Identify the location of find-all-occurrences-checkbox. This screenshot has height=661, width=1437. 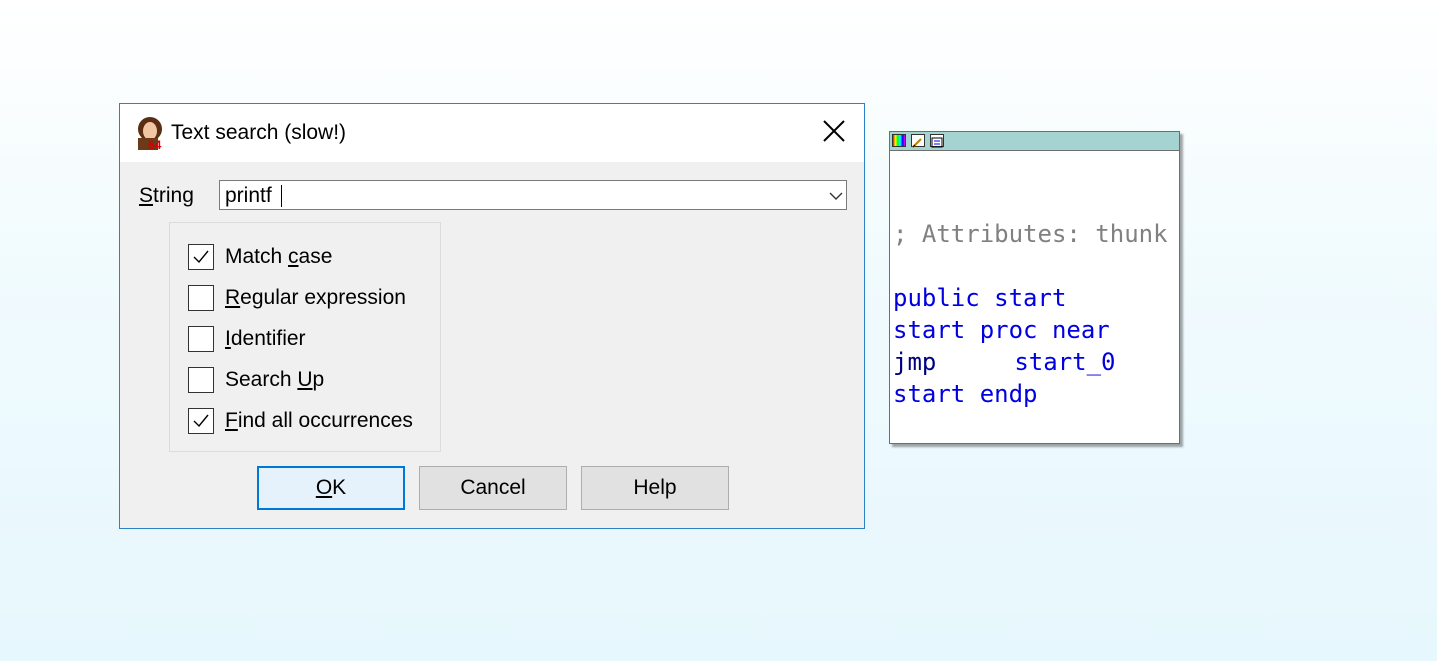
(201, 421).